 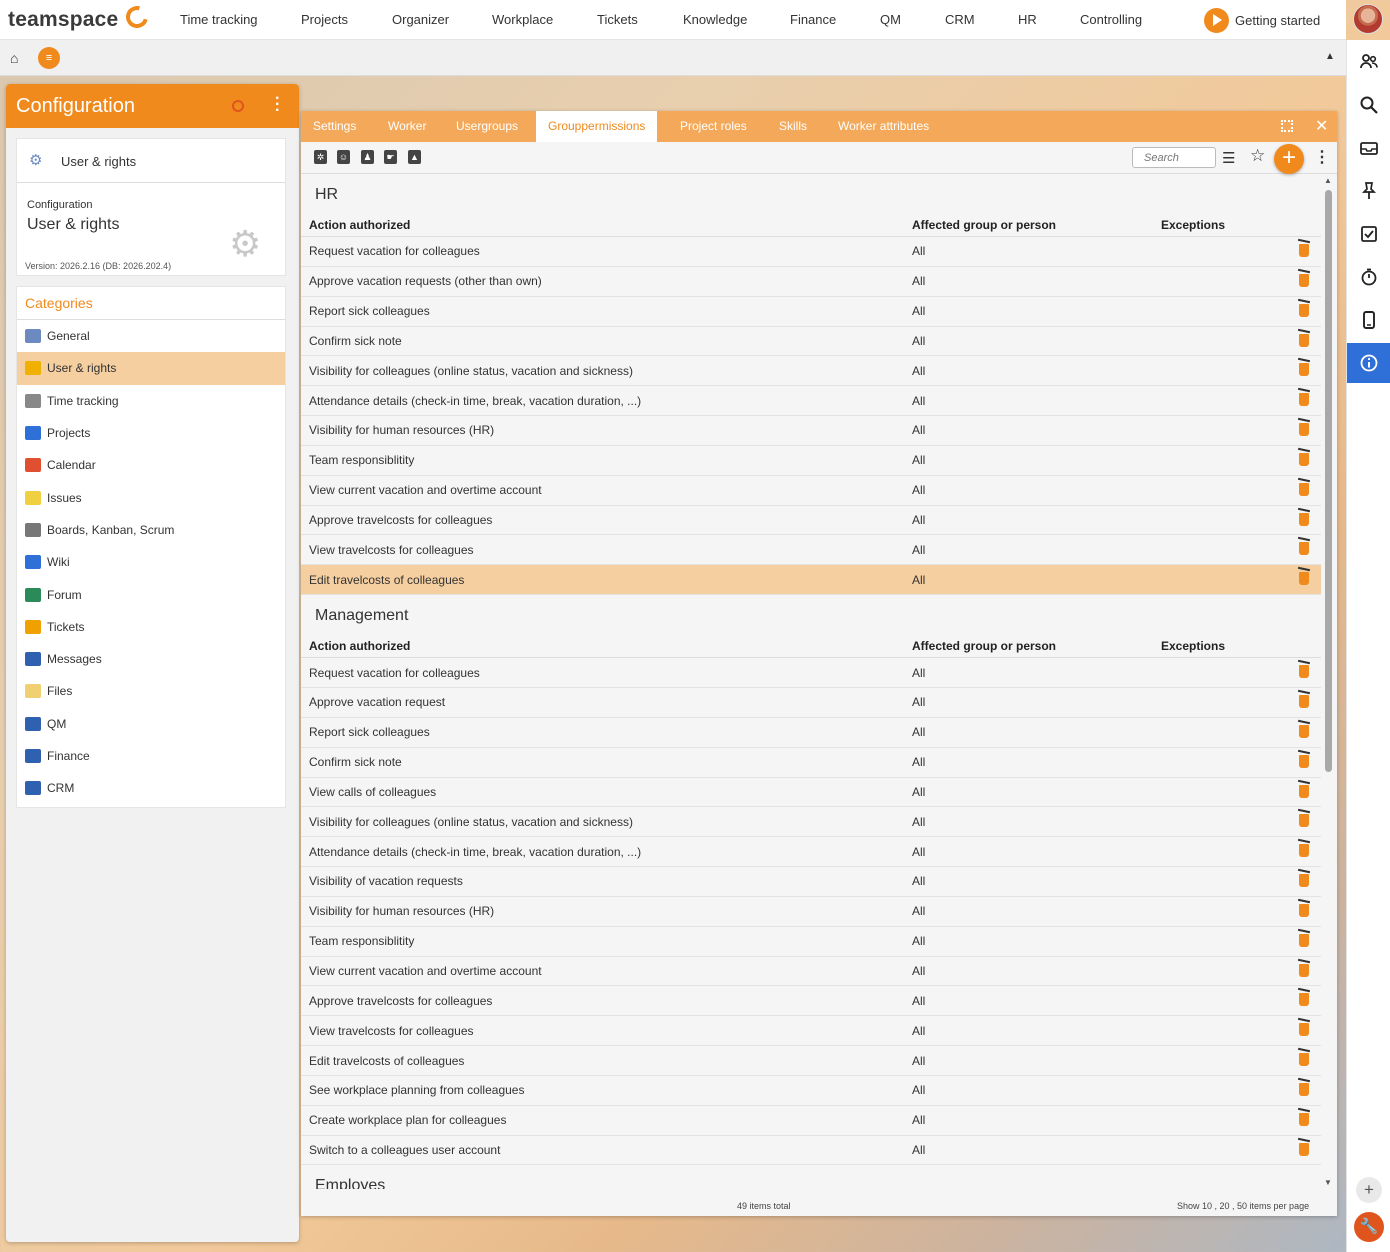 I want to click on tab-grouppermissions: Grouppermissions, so click(x=597, y=126).